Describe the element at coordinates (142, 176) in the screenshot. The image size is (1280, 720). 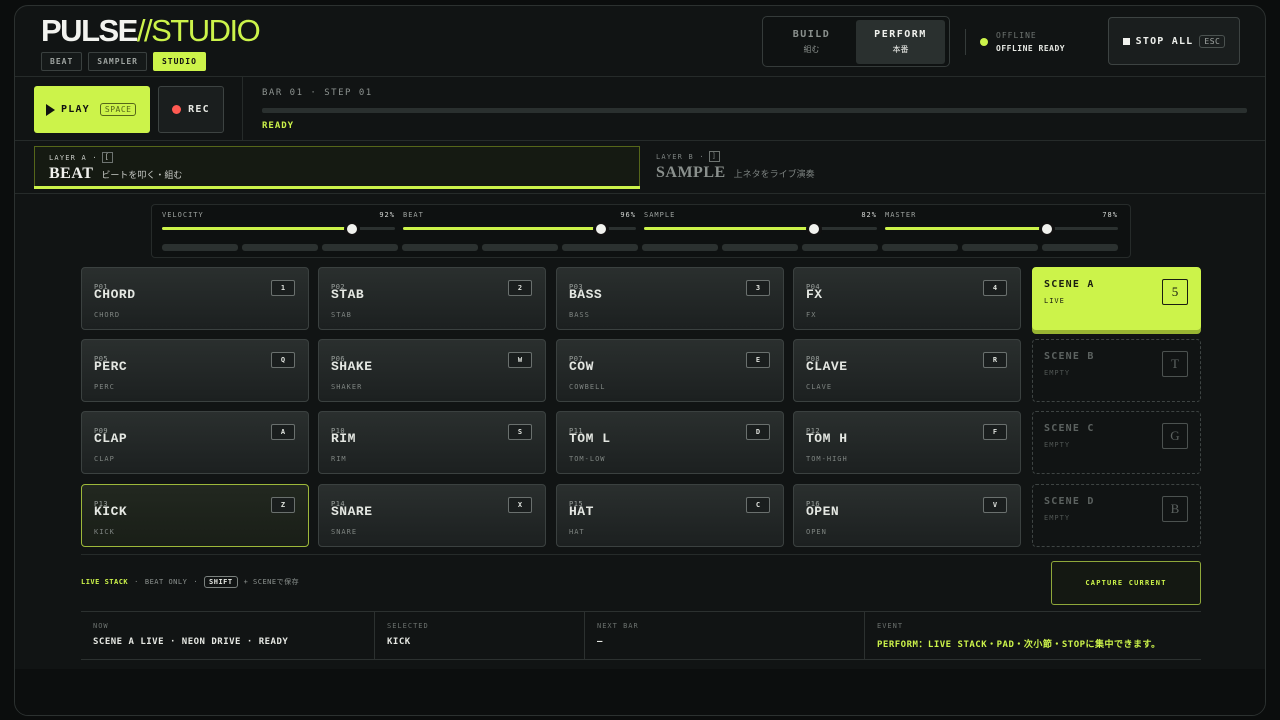
I see `layer-a-desc: ビートを叩く・組む` at that location.